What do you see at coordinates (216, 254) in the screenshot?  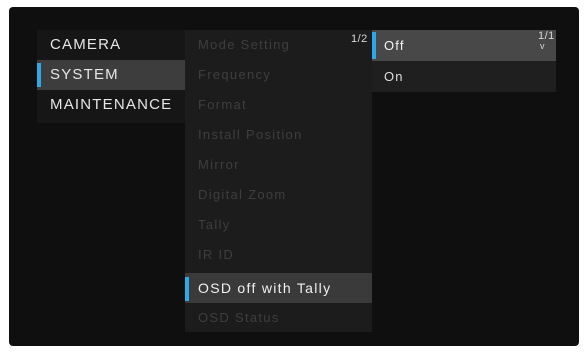 I see `submenu-item-label: IR ID` at bounding box center [216, 254].